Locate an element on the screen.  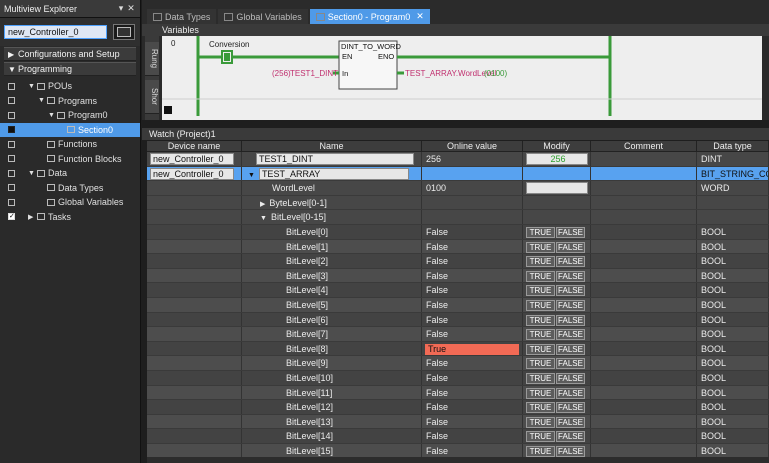
watch-row: BitLevel[3] False TRUE FALSE BOOL is located at coordinates (458, 276).